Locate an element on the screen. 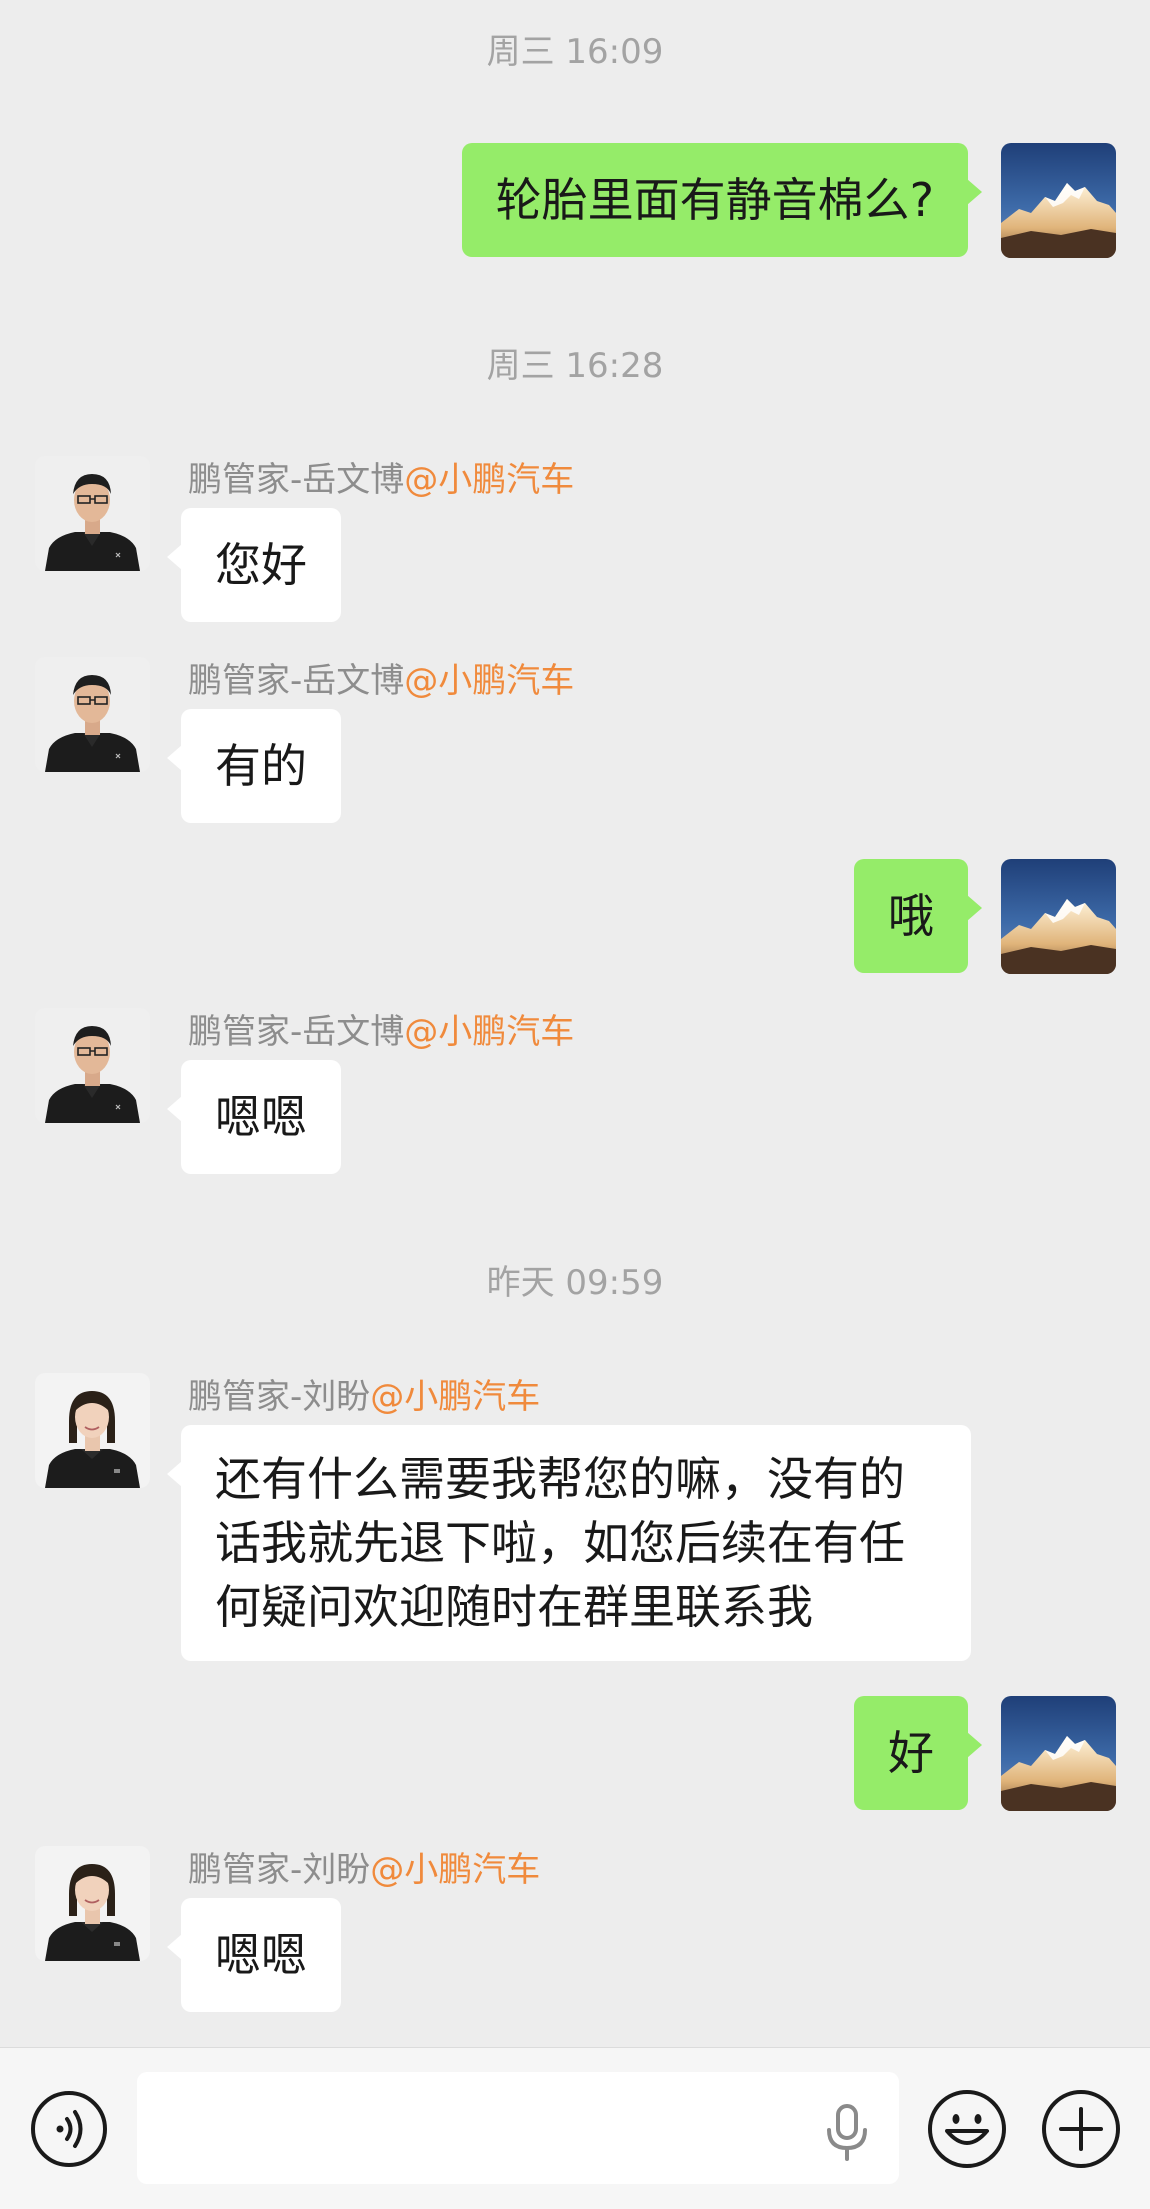 This screenshot has height=2209, width=1150. message-text: 哦 is located at coordinates (911, 916).